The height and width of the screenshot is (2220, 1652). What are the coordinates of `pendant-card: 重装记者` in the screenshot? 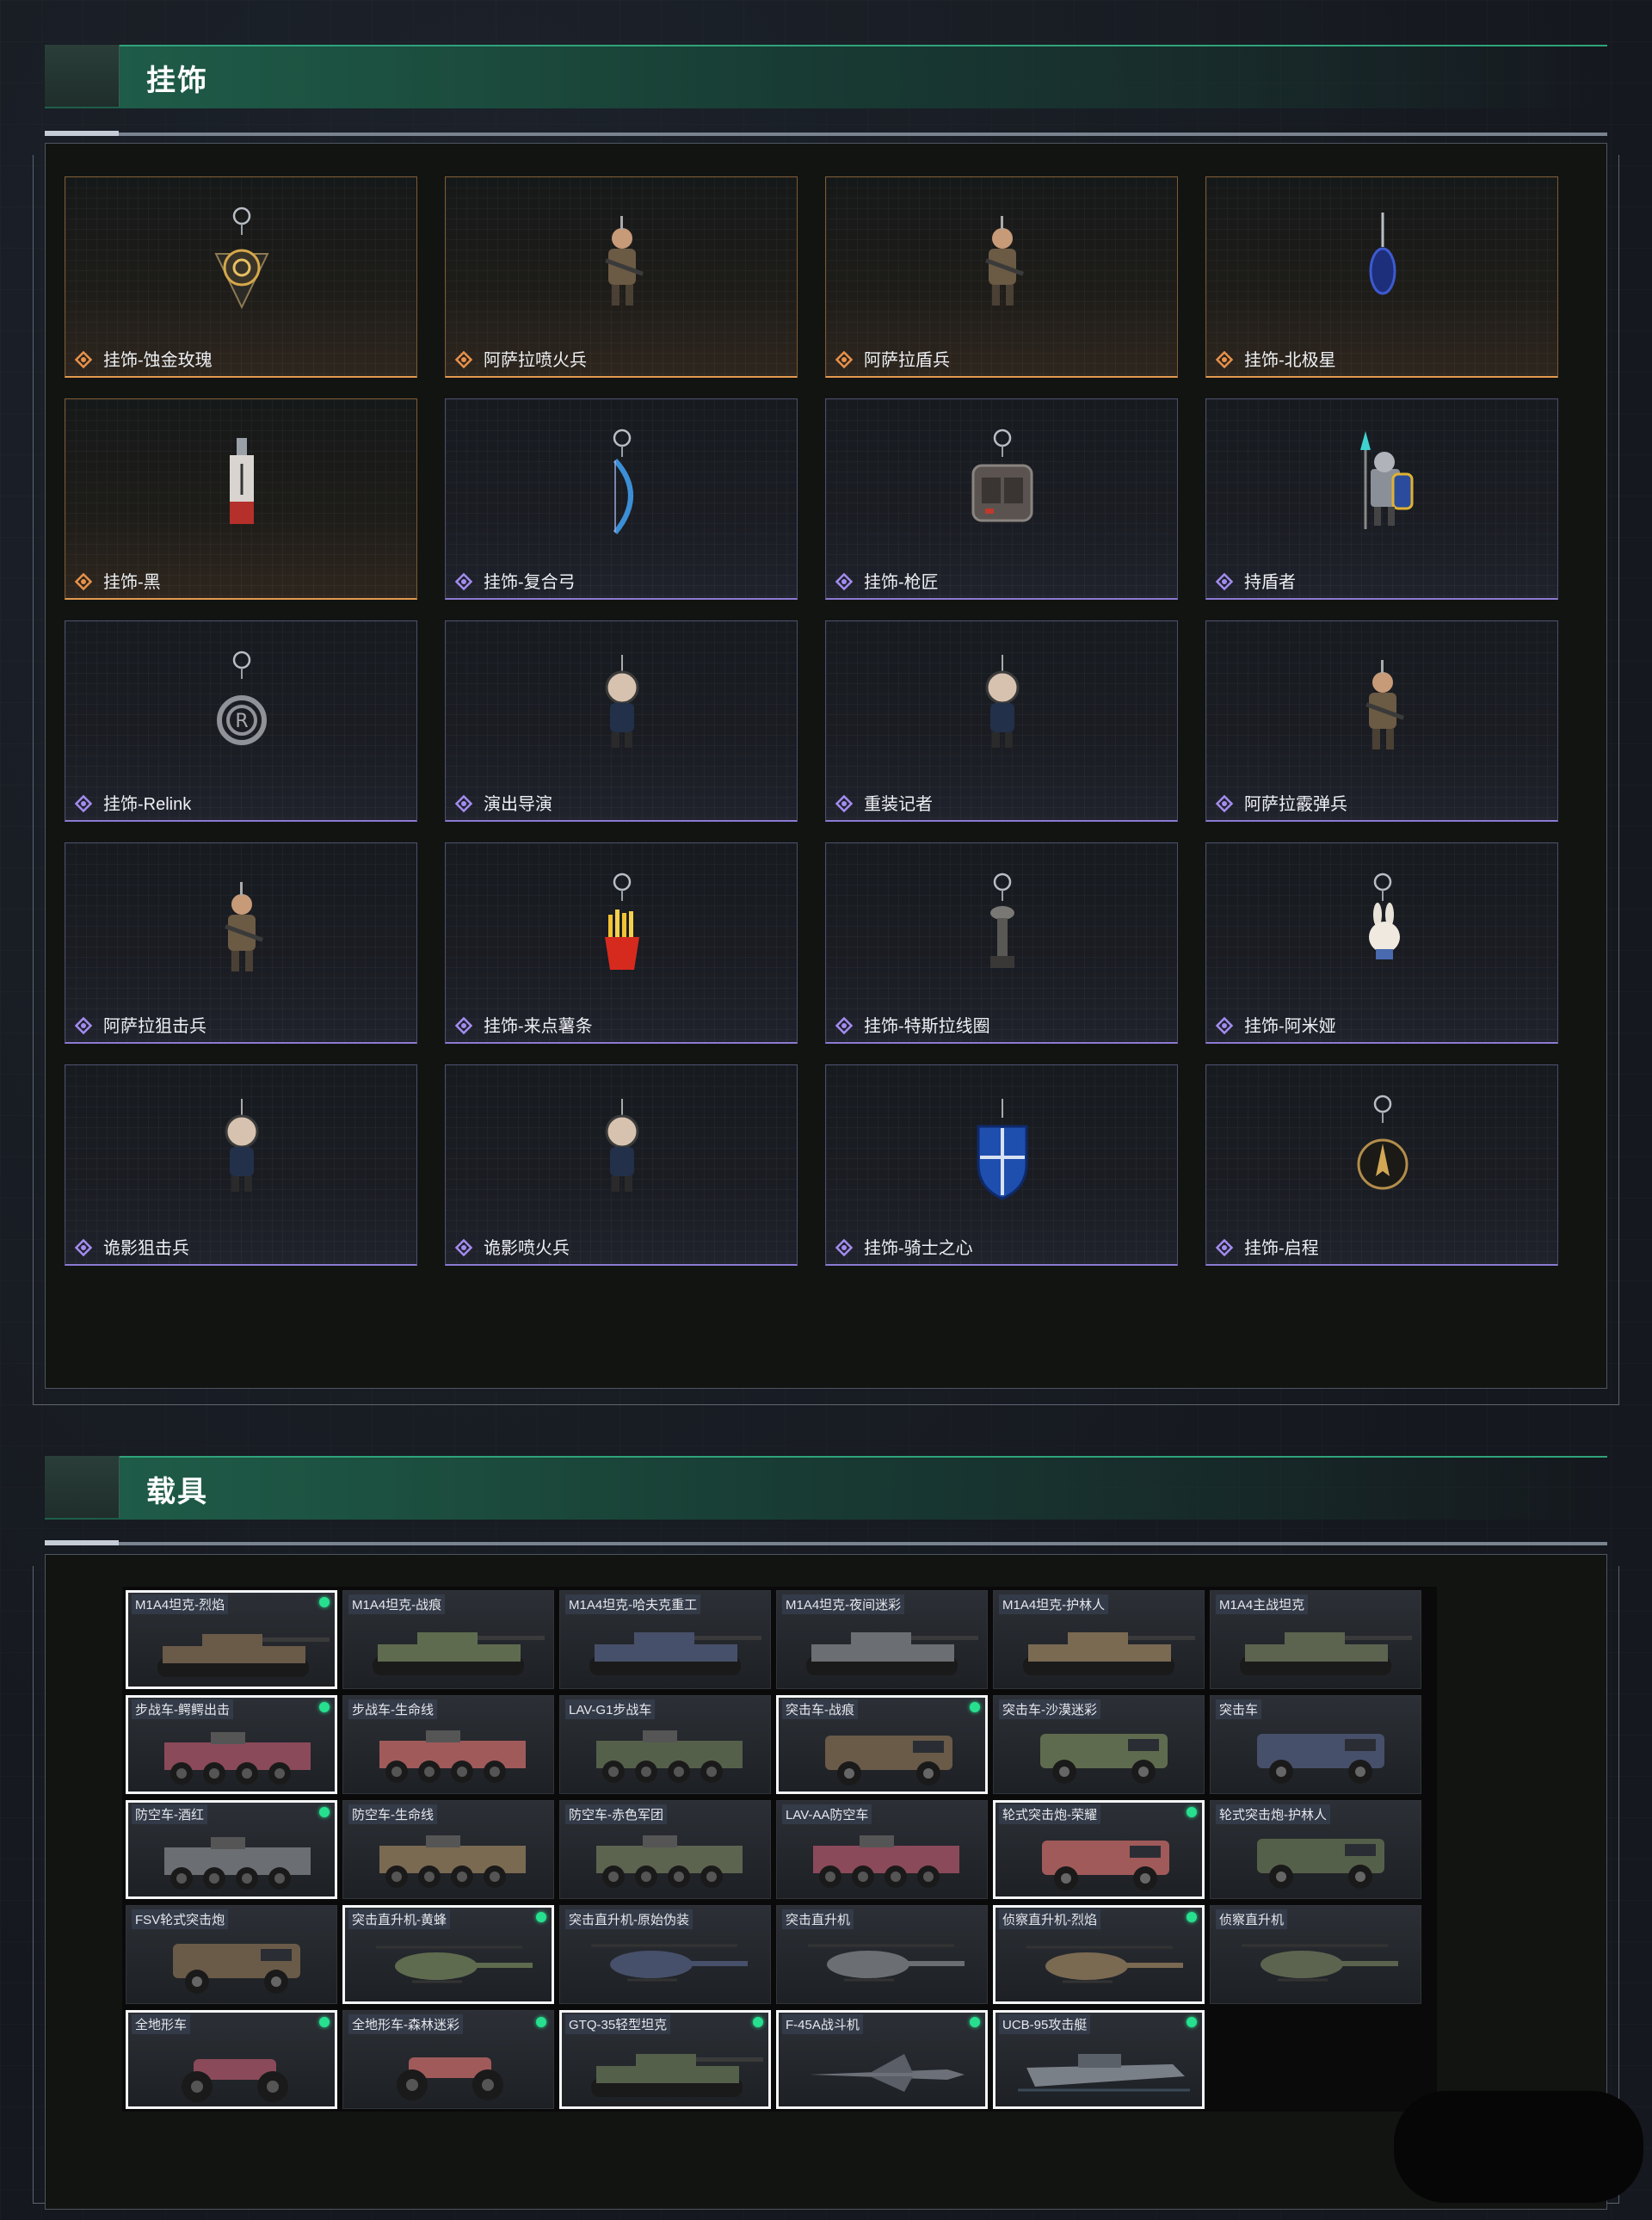 It's located at (1001, 721).